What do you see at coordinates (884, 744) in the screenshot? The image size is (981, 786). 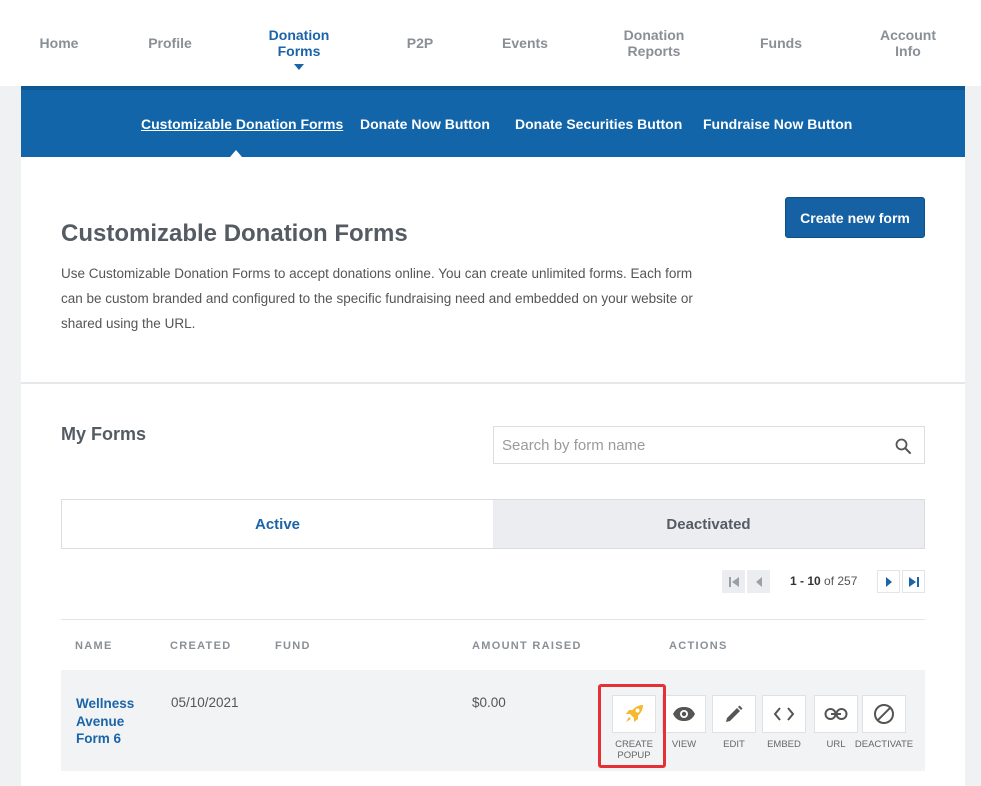 I see `deactivate-label: DEACTIVATE` at bounding box center [884, 744].